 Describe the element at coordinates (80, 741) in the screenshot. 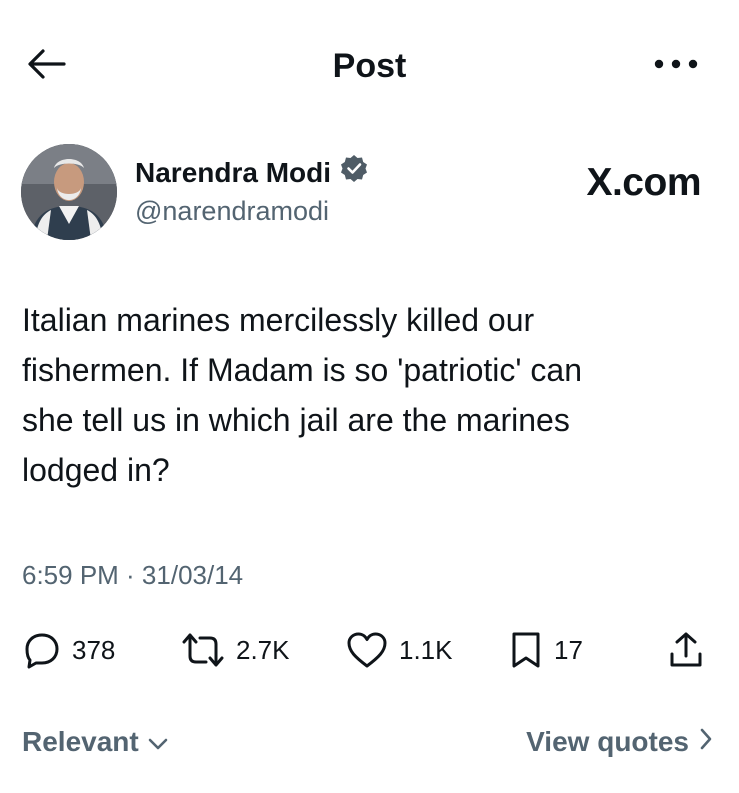

I see `sort-label: Relevant` at that location.